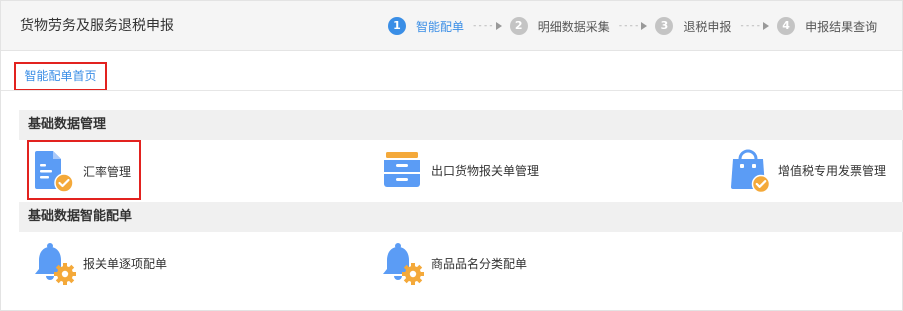 The height and width of the screenshot is (311, 903). What do you see at coordinates (841, 26) in the screenshot?
I see `step-label: 申报结果查询` at bounding box center [841, 26].